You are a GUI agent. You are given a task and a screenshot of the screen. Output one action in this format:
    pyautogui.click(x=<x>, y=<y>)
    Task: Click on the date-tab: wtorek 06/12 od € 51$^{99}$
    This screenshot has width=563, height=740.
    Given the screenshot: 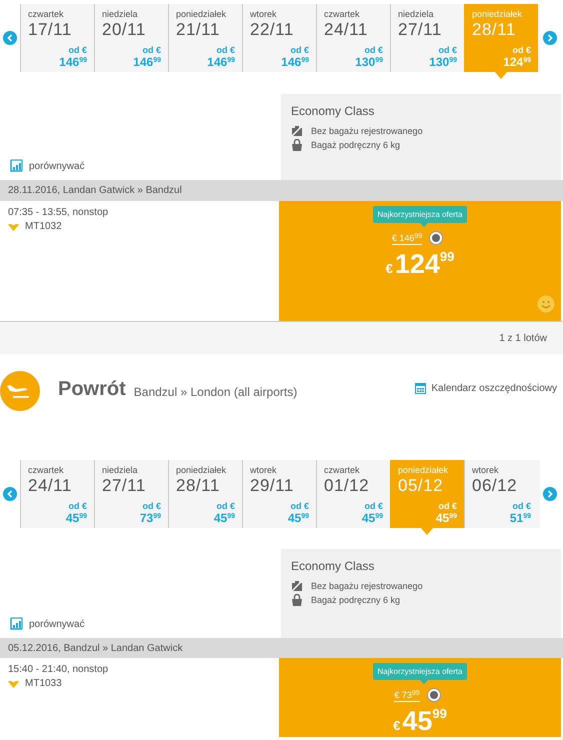 What is the action you would take?
    pyautogui.click(x=501, y=494)
    